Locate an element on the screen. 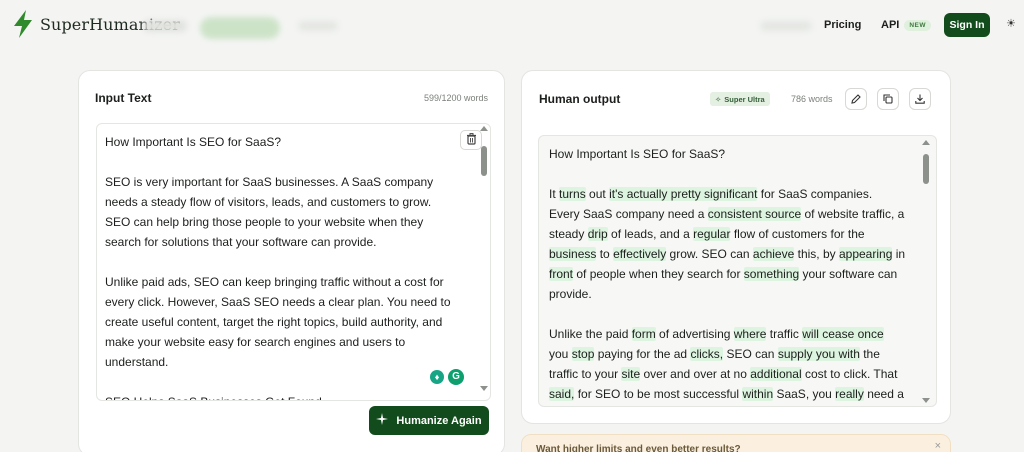 This screenshot has width=1024, height=452. plain-text: flow of customers for the is located at coordinates (797, 234).